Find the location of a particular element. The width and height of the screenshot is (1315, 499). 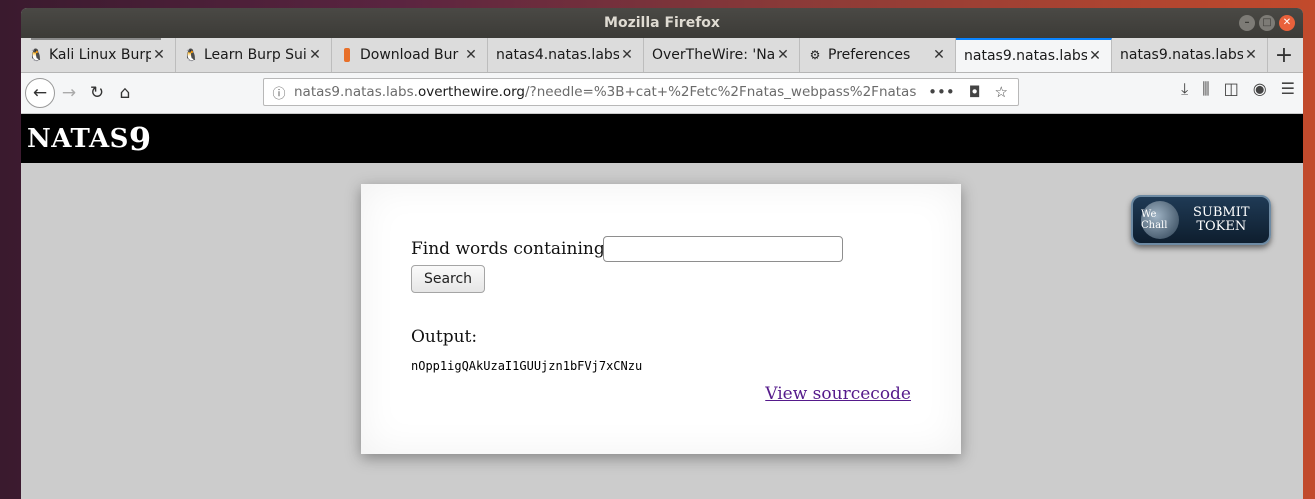

url-domain: overthewire.org is located at coordinates (471, 92).